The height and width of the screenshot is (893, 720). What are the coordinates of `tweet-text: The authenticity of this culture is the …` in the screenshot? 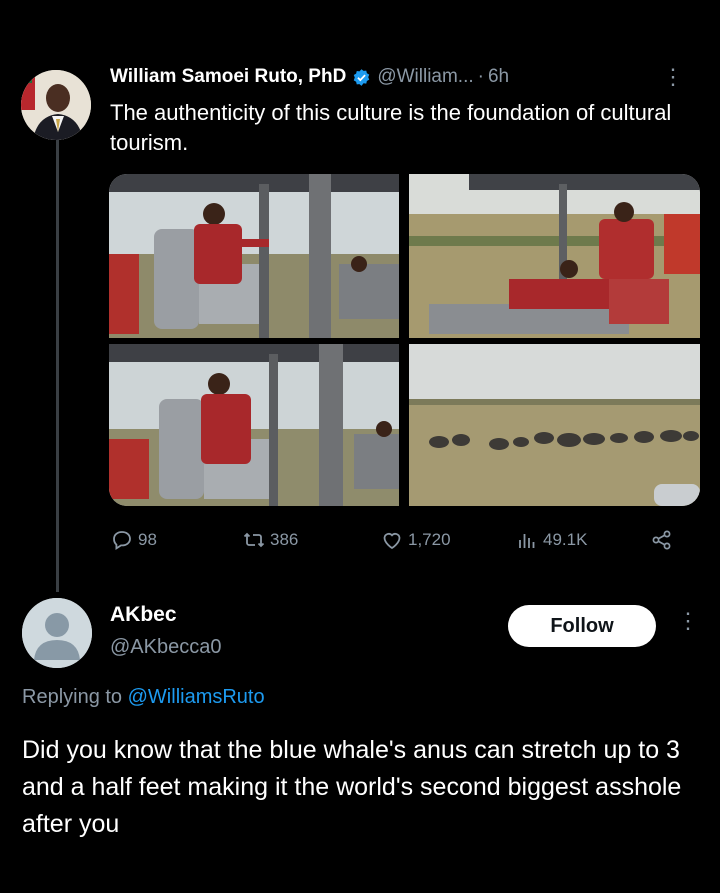 It's located at (391, 127).